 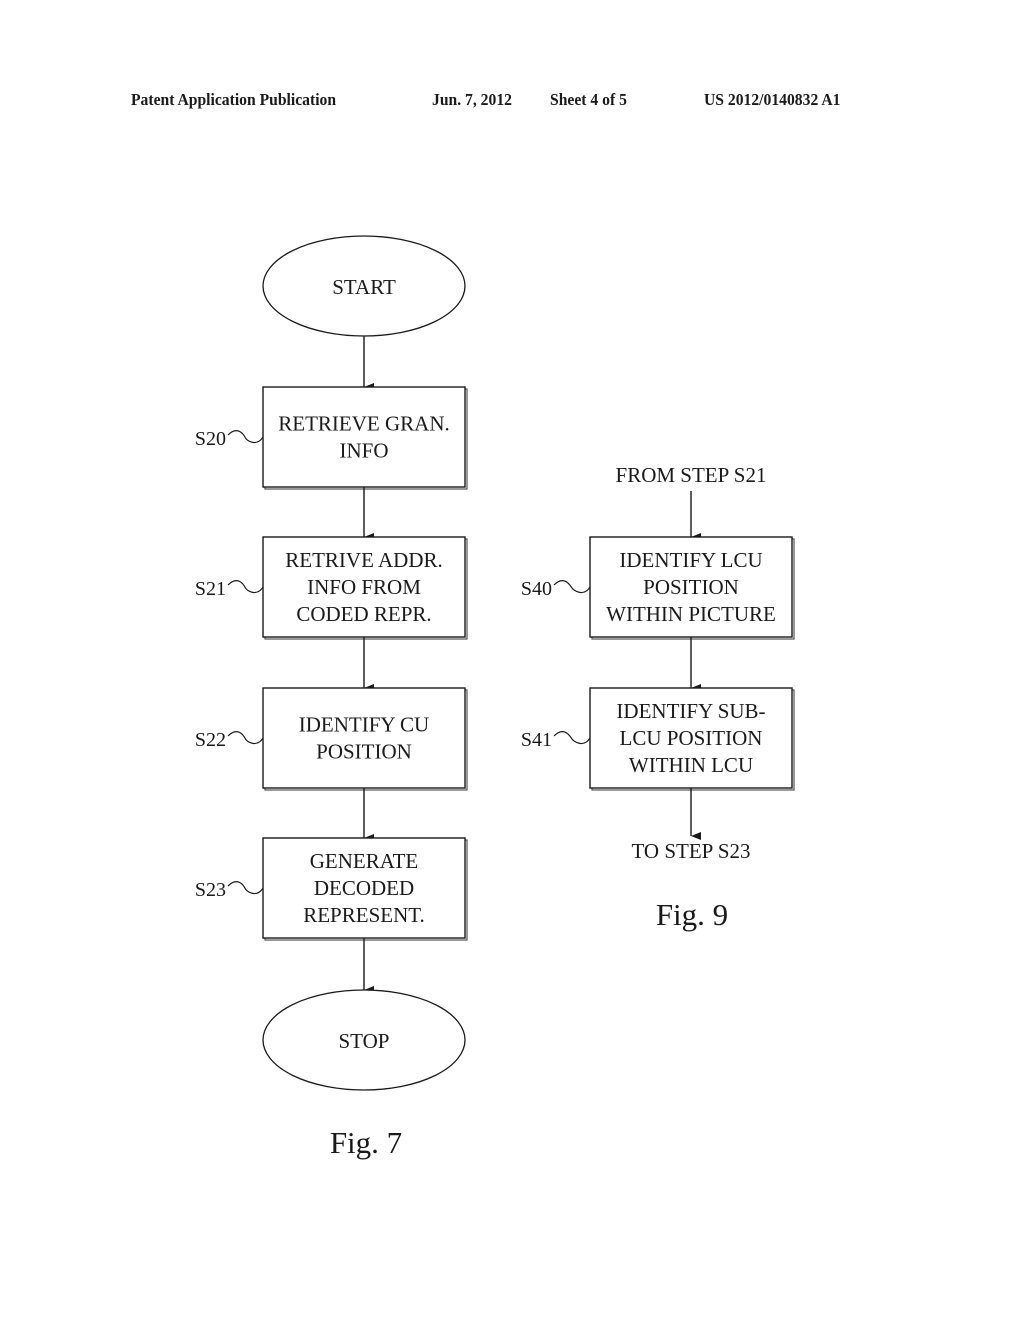 I want to click on step-label-s22: S22, so click(x=229, y=740).